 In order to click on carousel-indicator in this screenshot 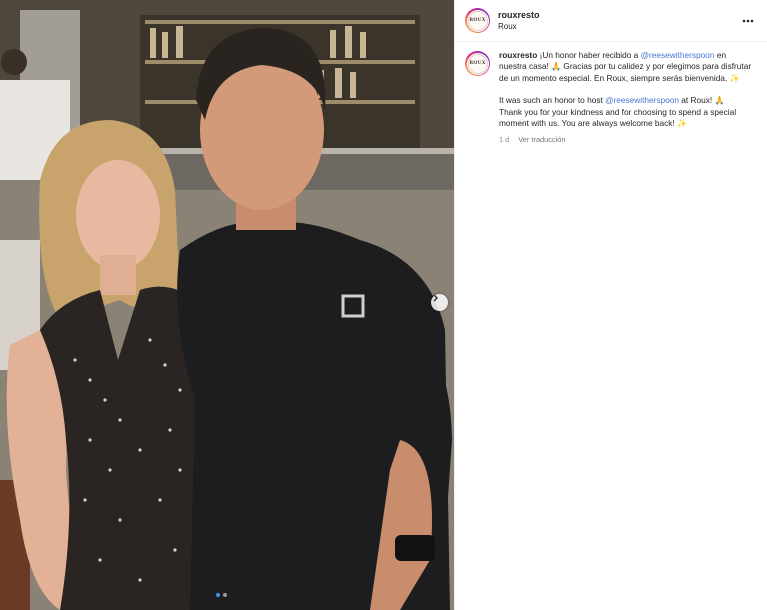, I will do `click(221, 595)`.